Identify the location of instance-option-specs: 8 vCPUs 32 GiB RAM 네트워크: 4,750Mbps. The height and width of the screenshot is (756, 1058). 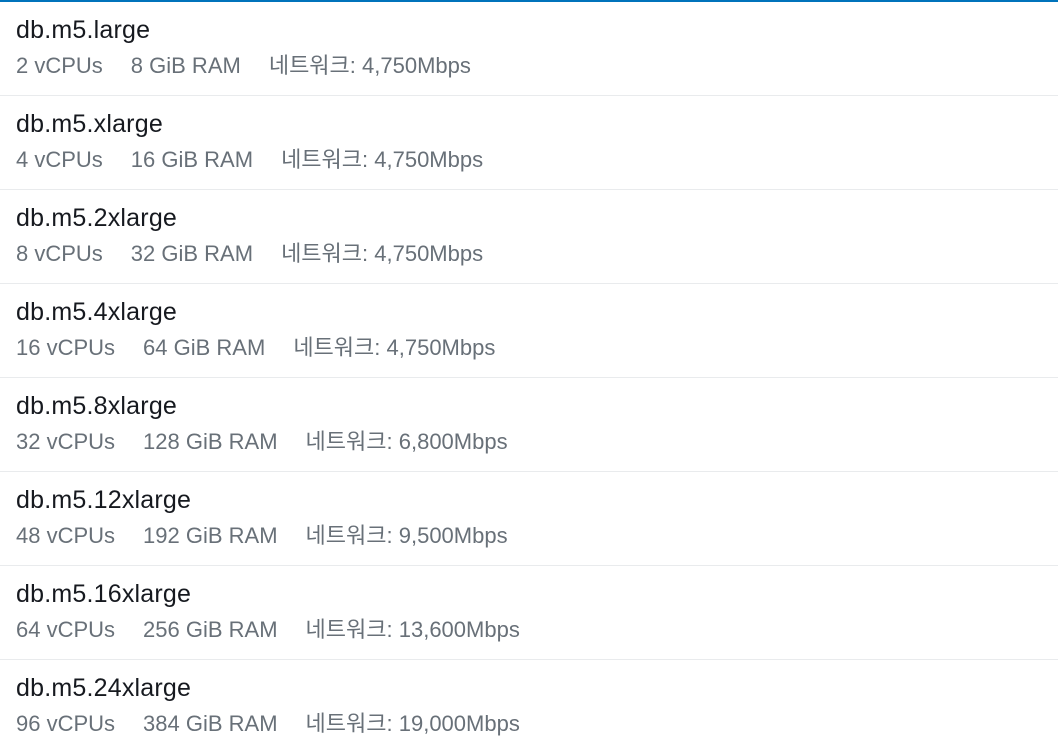
(537, 254).